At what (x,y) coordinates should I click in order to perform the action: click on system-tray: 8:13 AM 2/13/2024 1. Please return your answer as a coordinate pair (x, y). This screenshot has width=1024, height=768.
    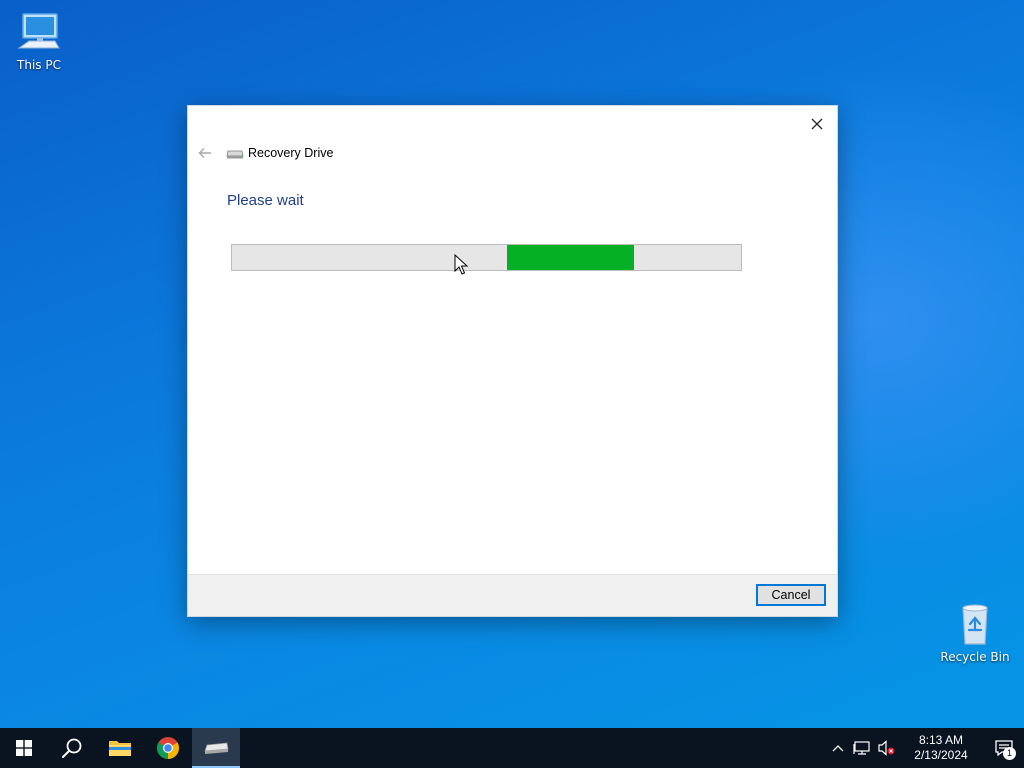
    Looking at the image, I should click on (925, 748).